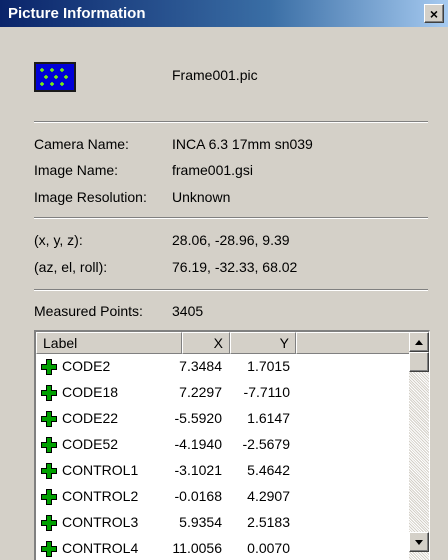 The height and width of the screenshot is (560, 448). Describe the element at coordinates (90, 197) in the screenshot. I see `image-resolution-label: Image Resolution:` at that location.